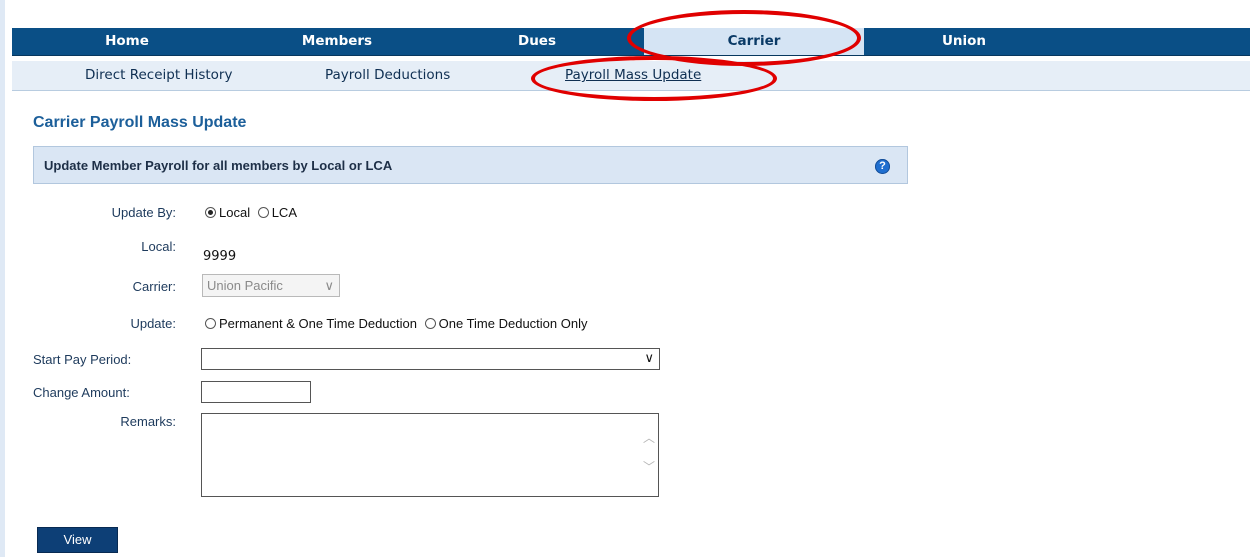 This screenshot has height=557, width=1252. I want to click on local-value: 9999, so click(220, 256).